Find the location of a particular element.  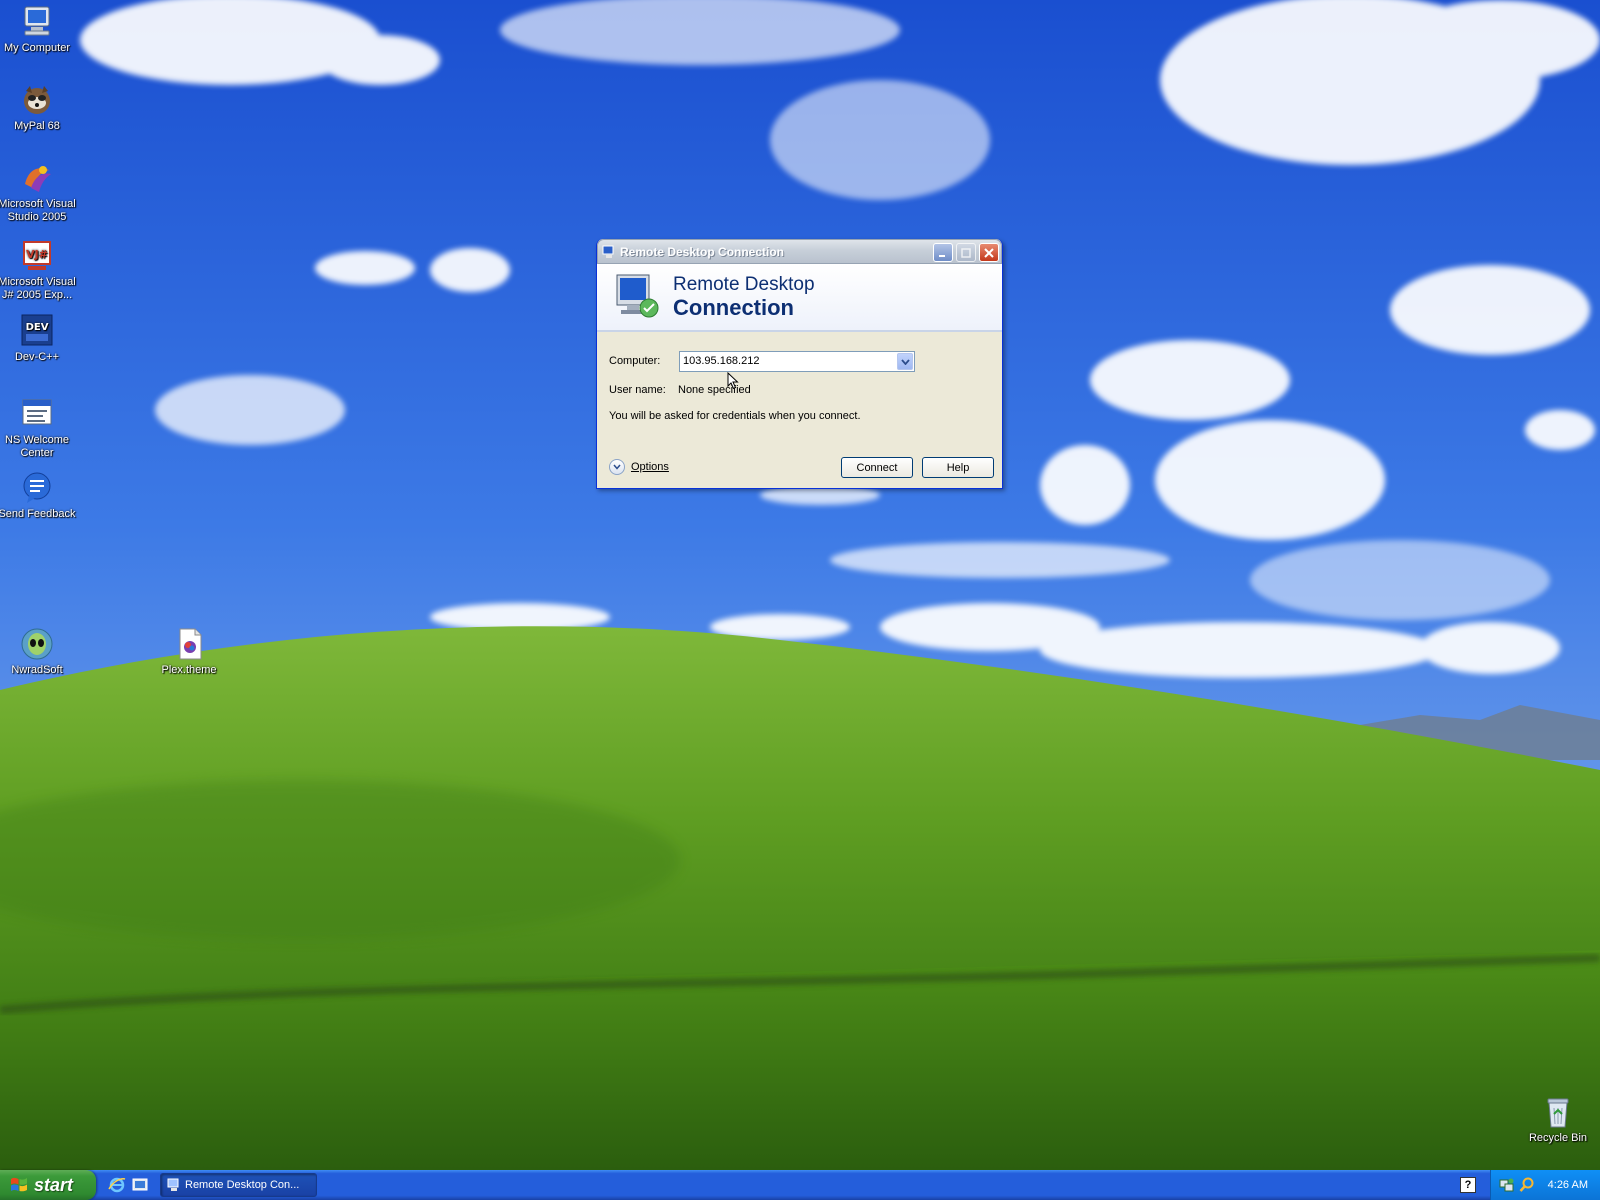

options-label: Options is located at coordinates (650, 467).